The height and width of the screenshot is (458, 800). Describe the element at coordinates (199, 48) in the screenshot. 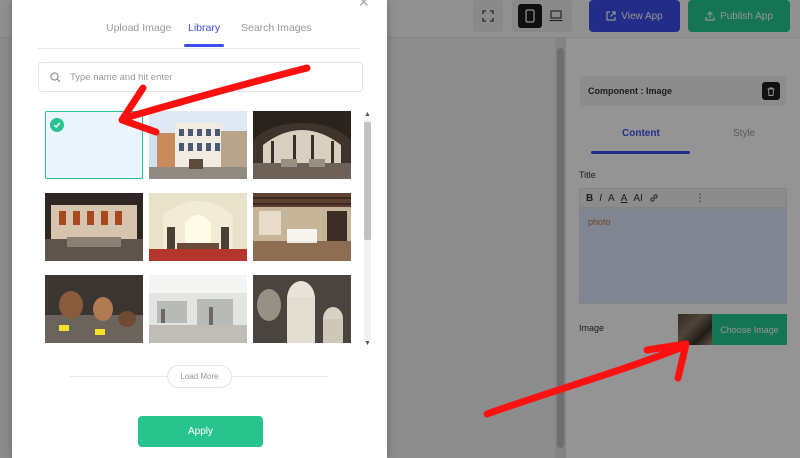

I see `tabs-divider` at that location.